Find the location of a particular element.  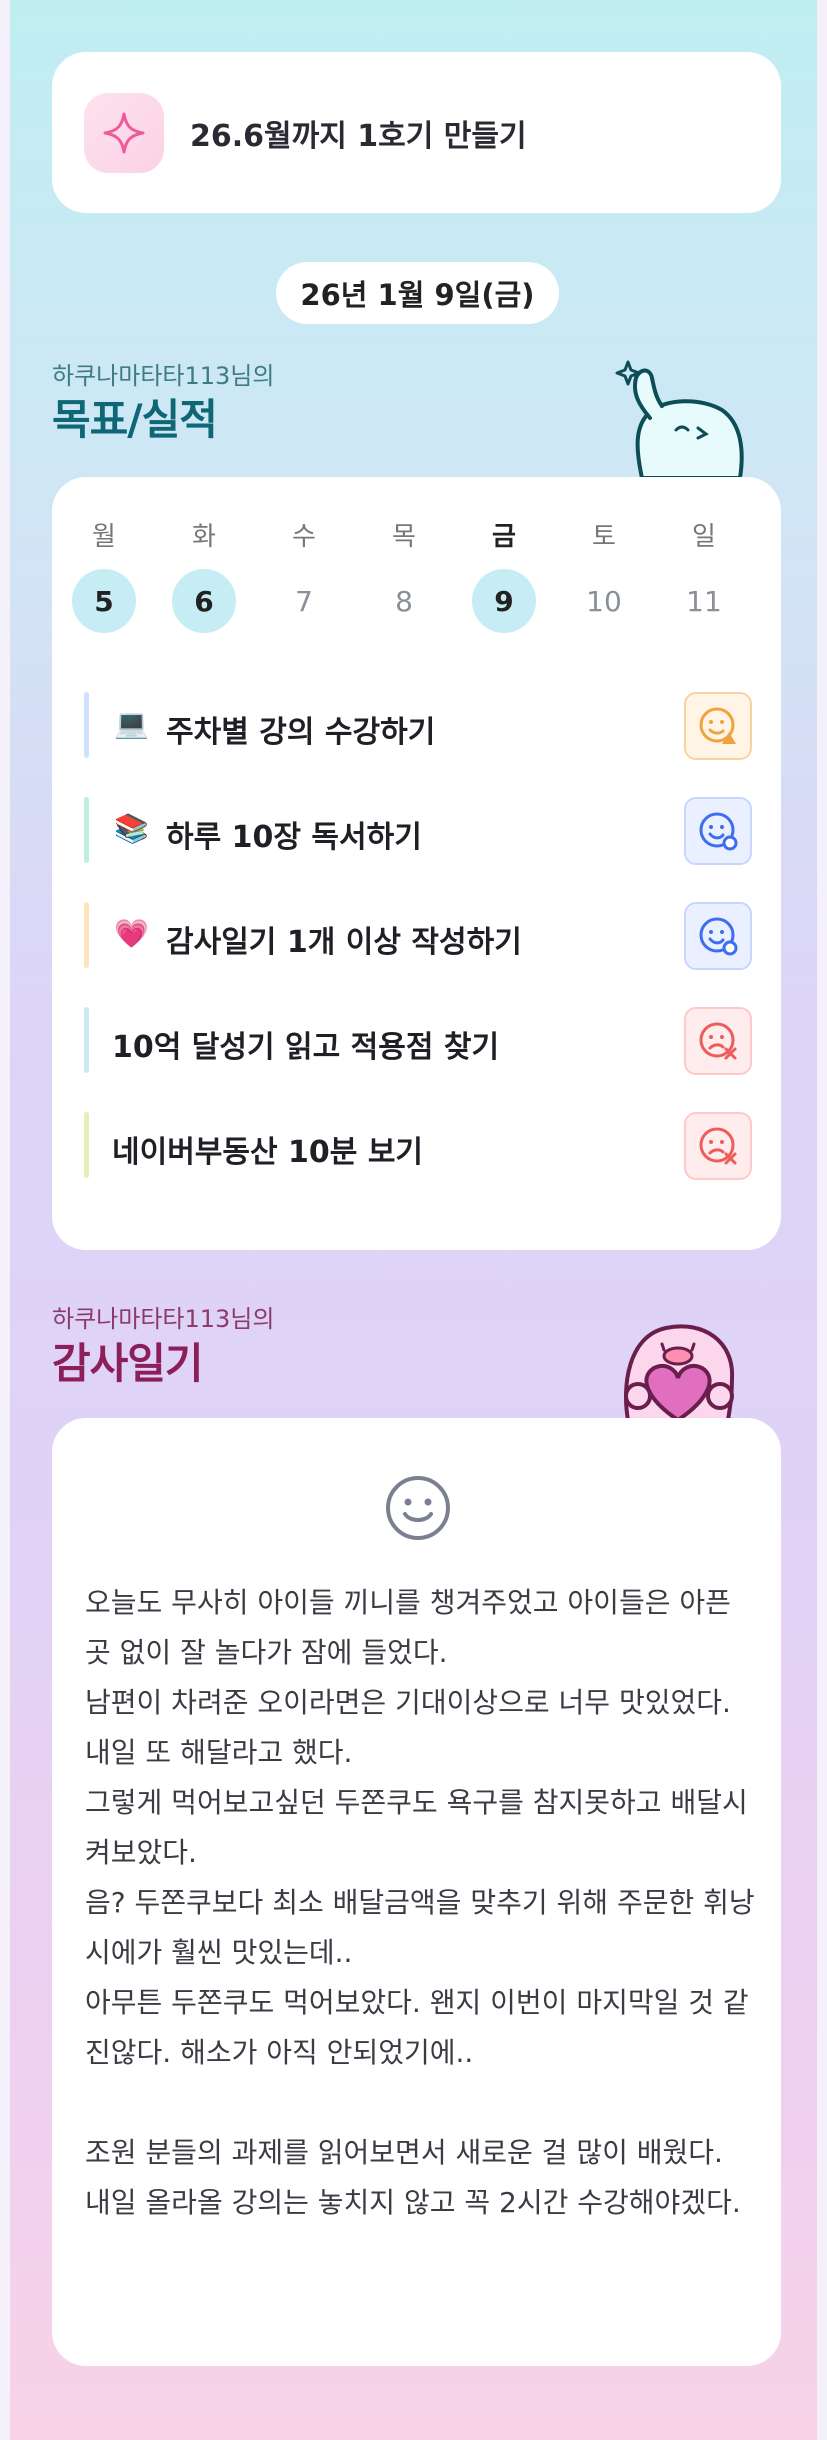

diary-section-subtitle: 하쿠나마타타113님의 is located at coordinates (163, 1319).